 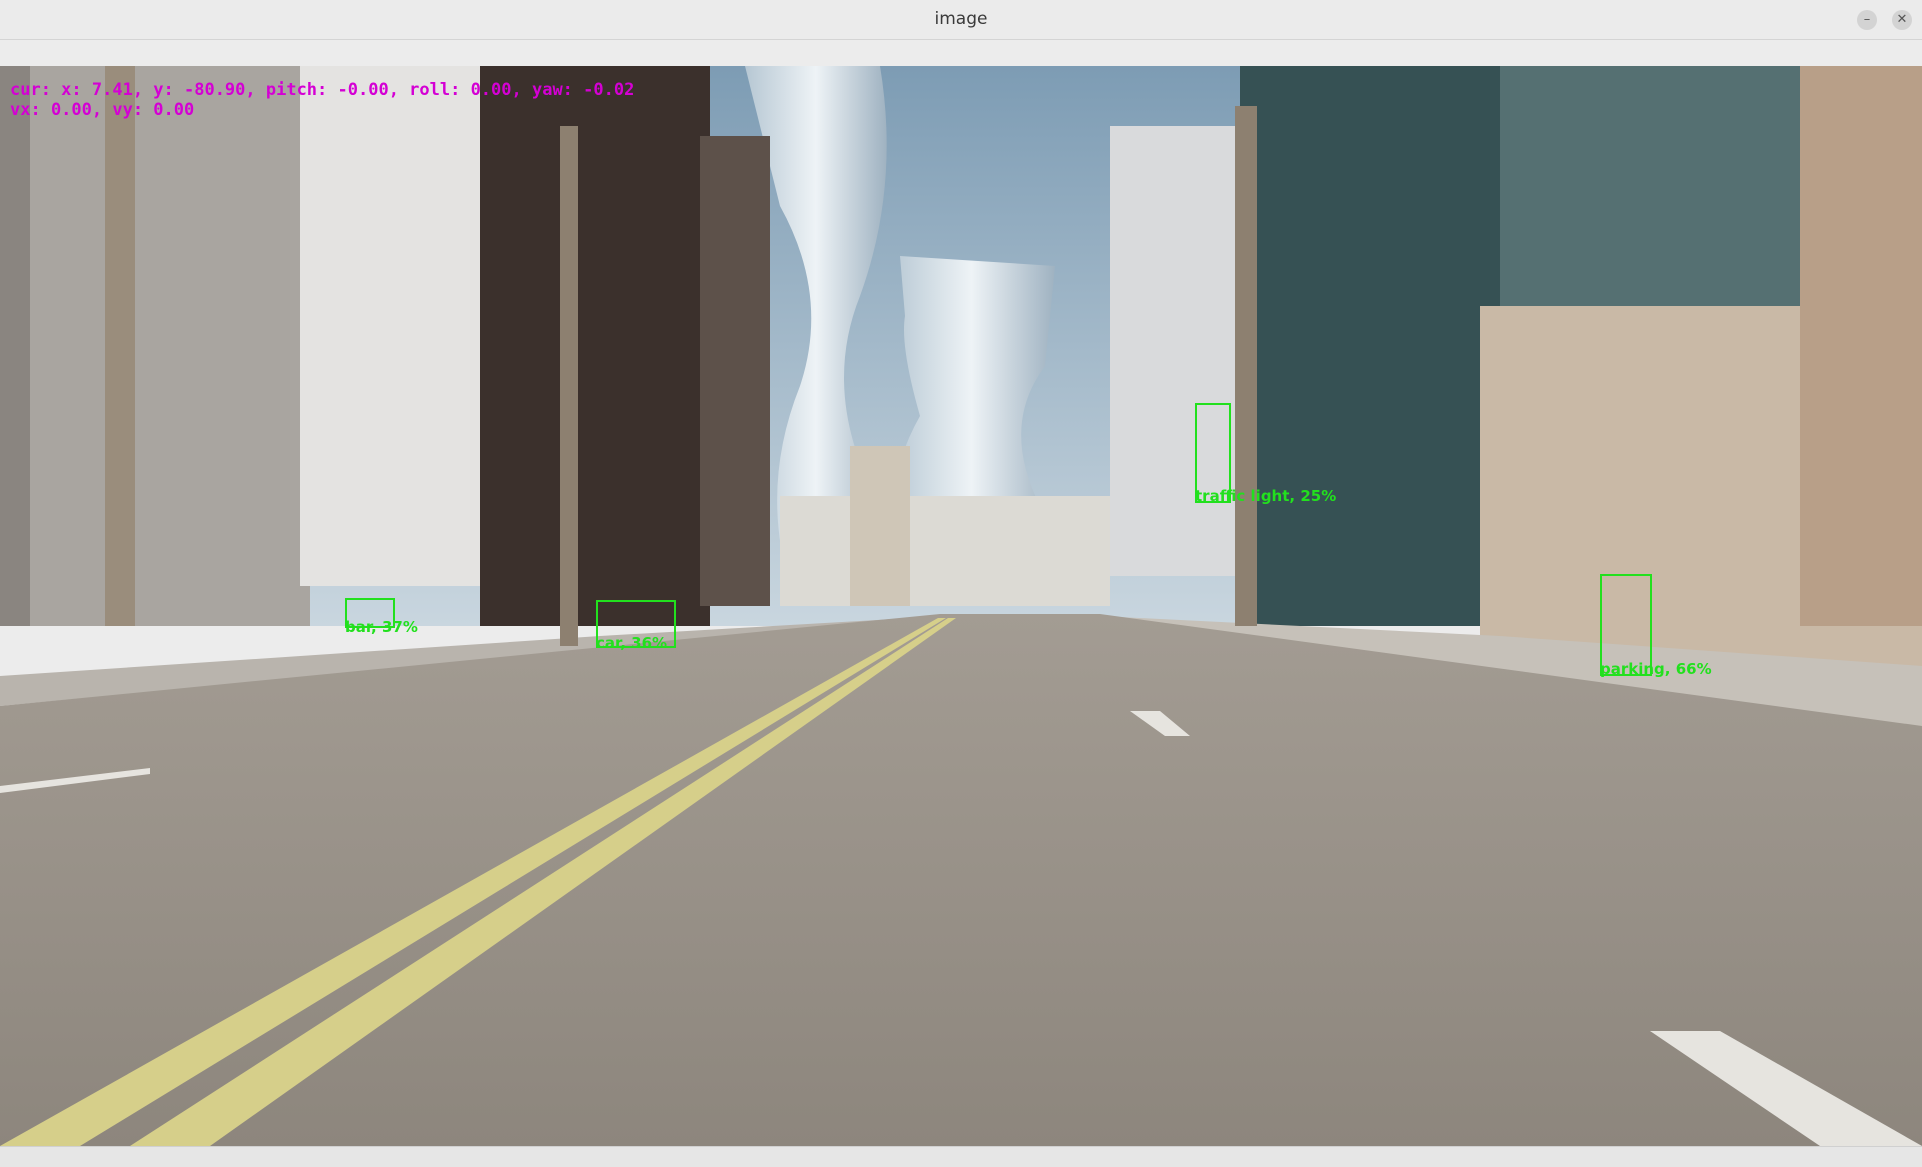 What do you see at coordinates (102, 110) in the screenshot?
I see `velocity-readout: vx: 0.00, vy: 0.00` at bounding box center [102, 110].